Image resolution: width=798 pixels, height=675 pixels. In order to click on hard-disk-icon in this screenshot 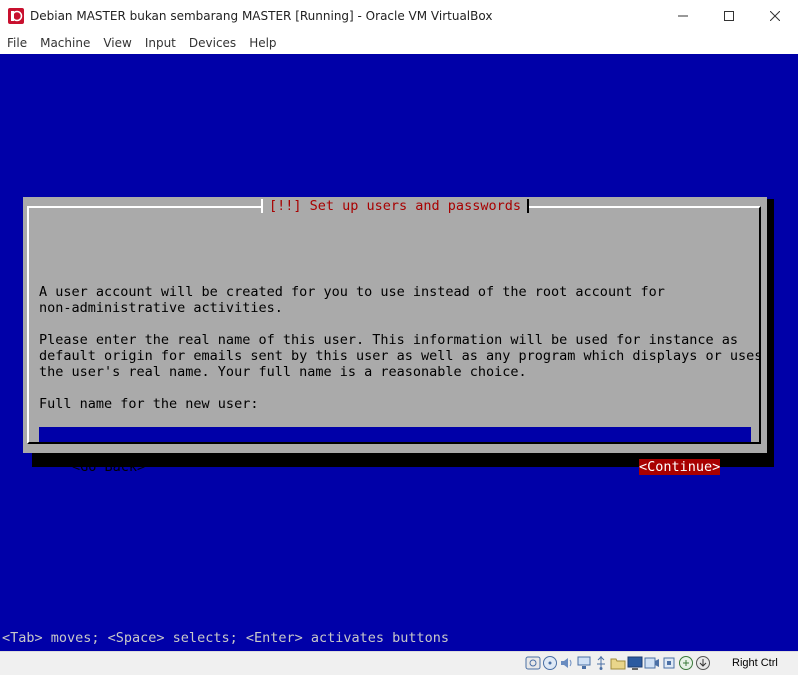, I will do `click(533, 663)`.